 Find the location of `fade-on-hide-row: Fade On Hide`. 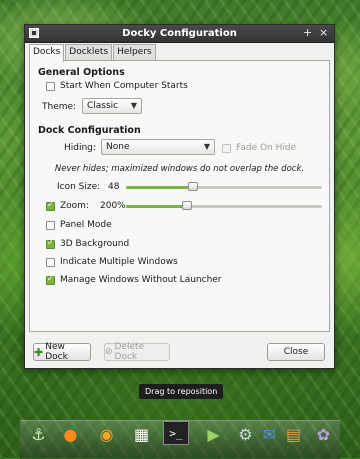

fade-on-hide-row: Fade On Hide is located at coordinates (259, 148).